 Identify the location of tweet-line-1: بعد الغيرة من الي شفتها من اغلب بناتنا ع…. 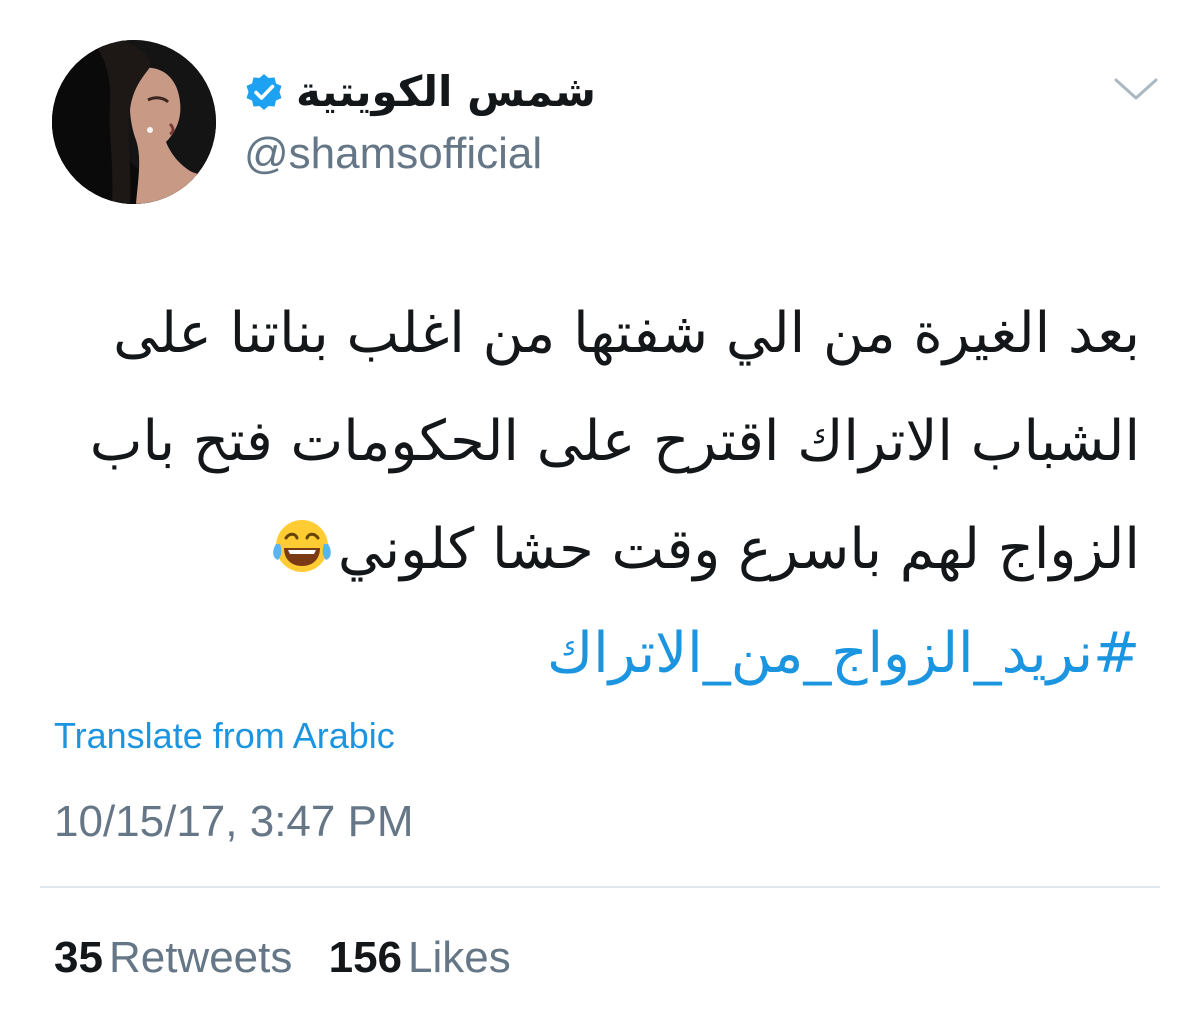
(626, 333).